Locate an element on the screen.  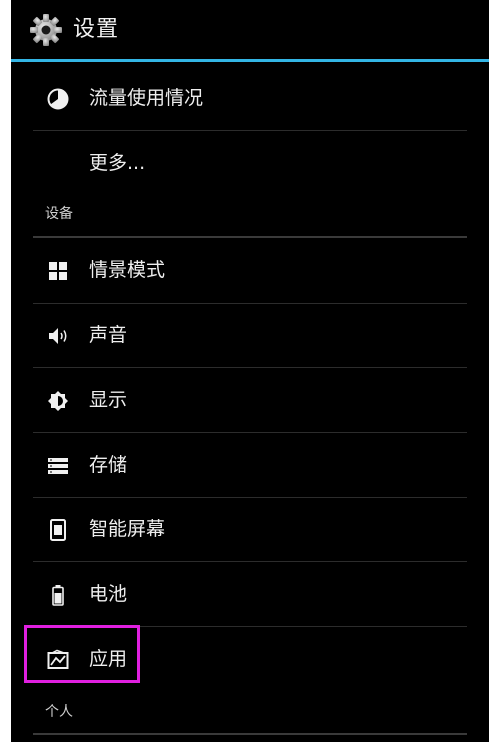
page-title: 设置 is located at coordinates (96, 29).